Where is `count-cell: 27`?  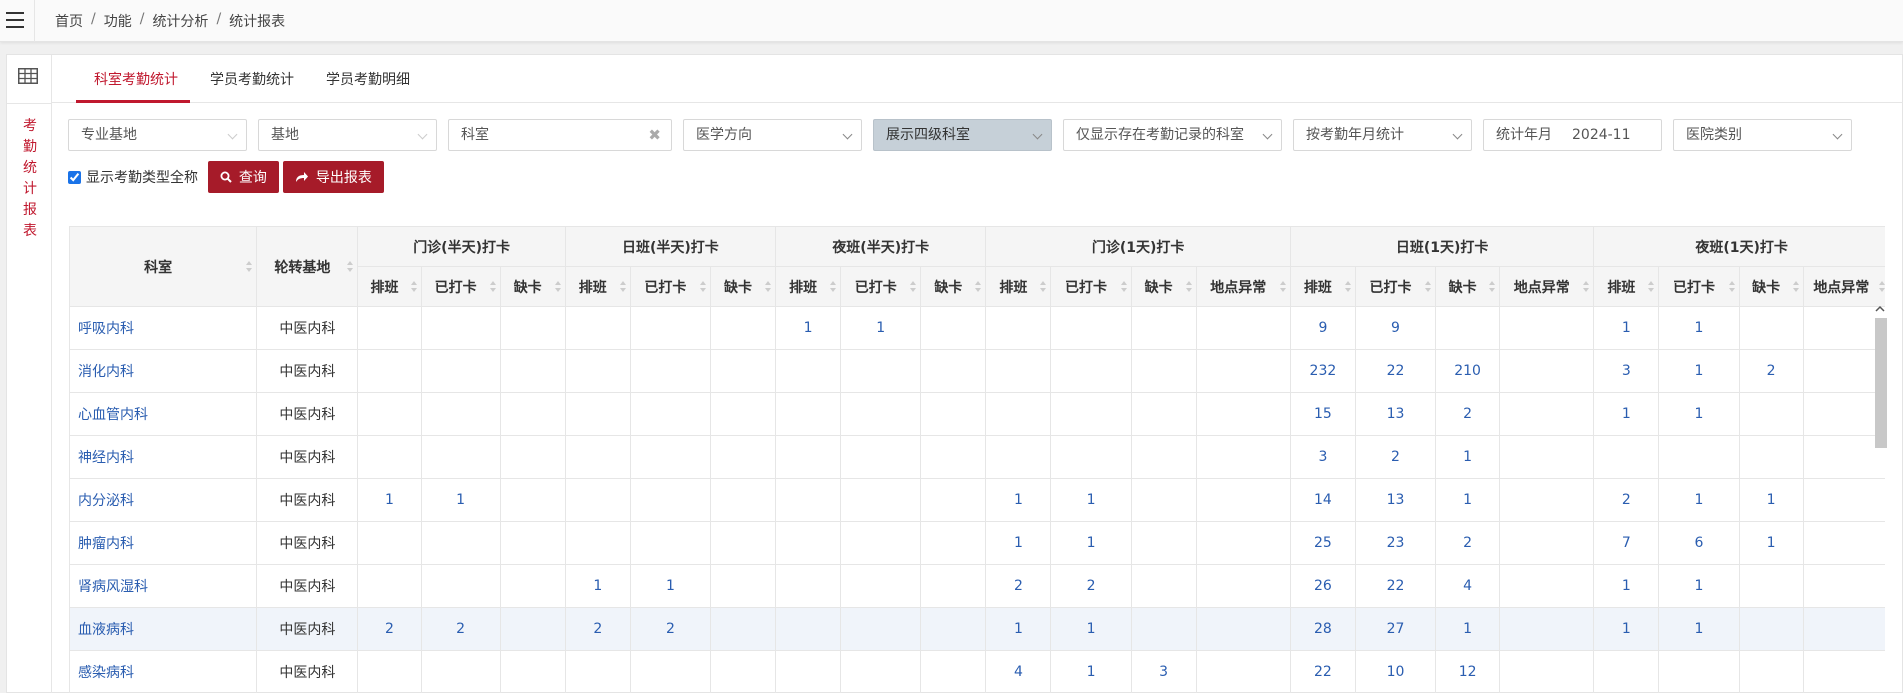
count-cell: 27 is located at coordinates (1395, 629).